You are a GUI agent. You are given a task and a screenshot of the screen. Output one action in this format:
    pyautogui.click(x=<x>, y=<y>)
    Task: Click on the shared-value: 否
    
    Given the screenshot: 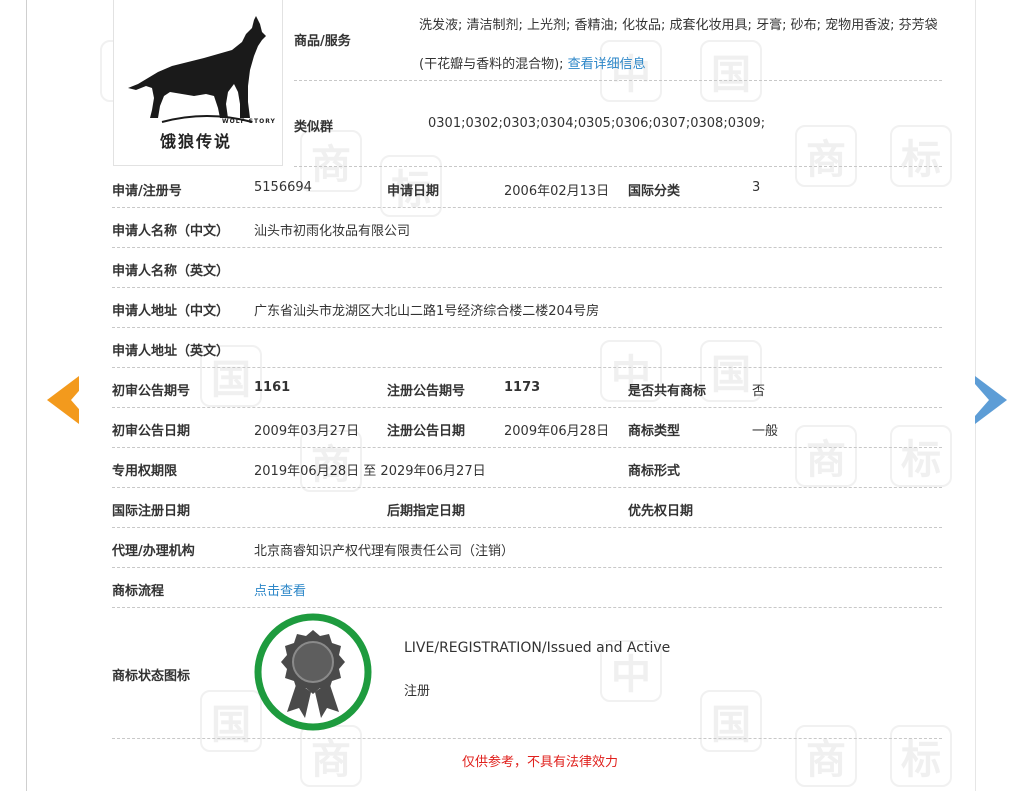 What is the action you would take?
    pyautogui.click(x=759, y=391)
    